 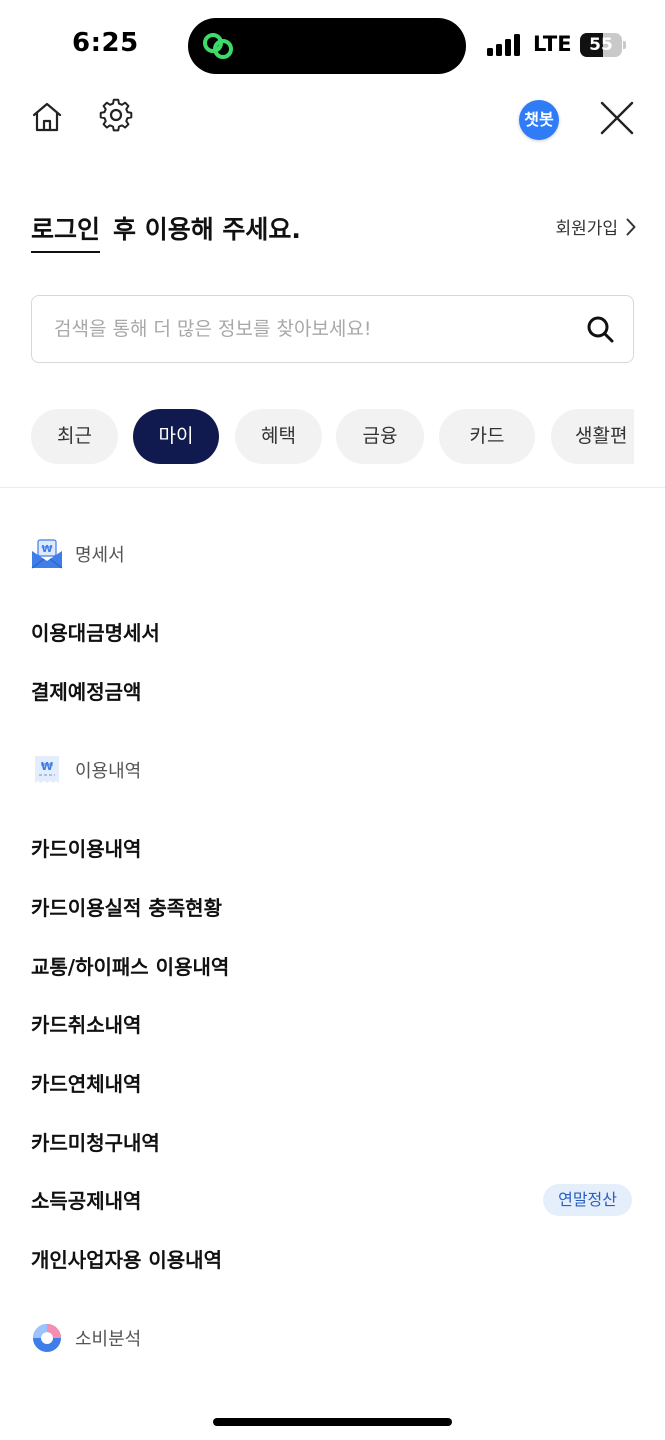 I want to click on menu-item-label: 소득공제내역, so click(x=86, y=1201).